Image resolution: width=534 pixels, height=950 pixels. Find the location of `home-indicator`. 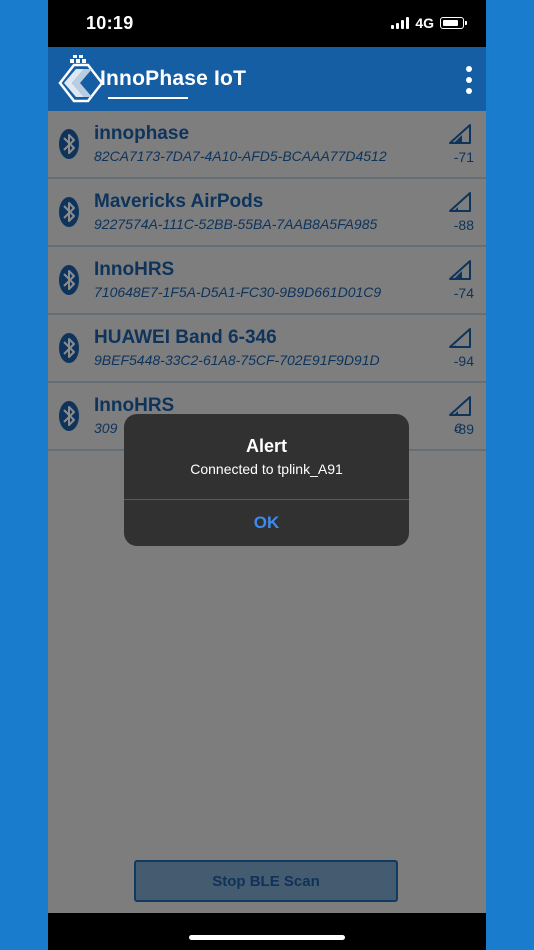

home-indicator is located at coordinates (267, 937).